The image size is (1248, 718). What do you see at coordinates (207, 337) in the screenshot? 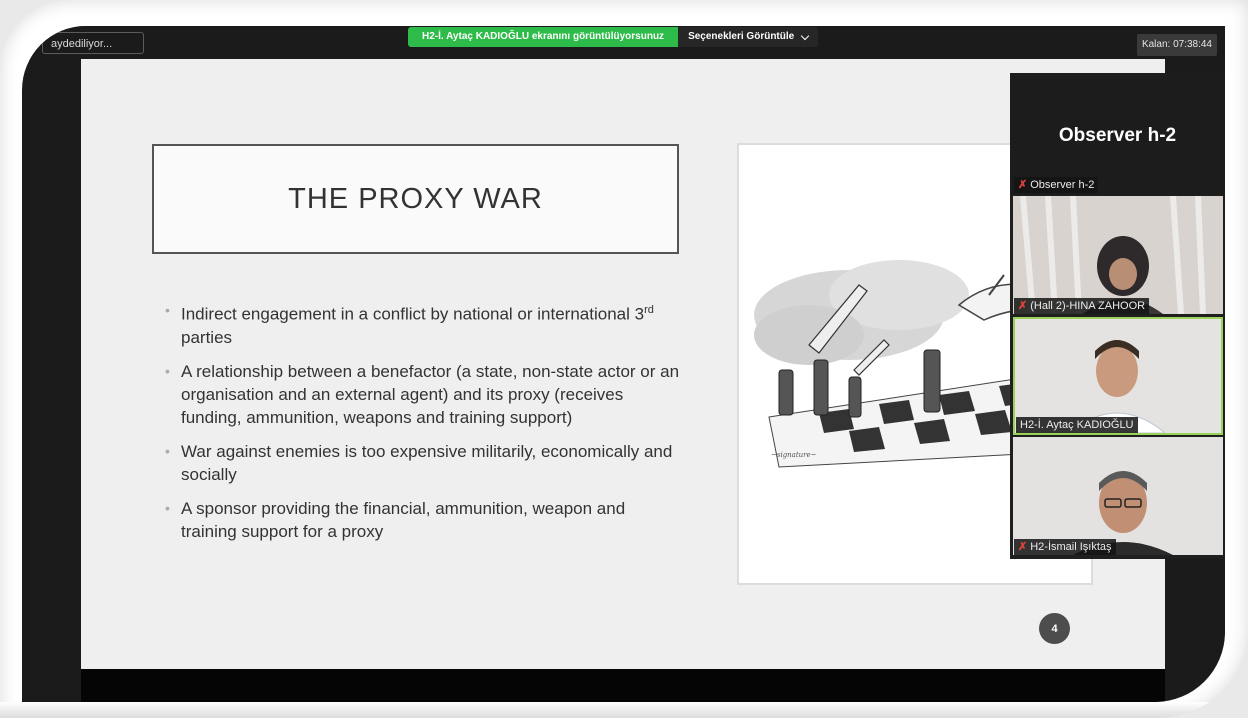
I see `bullet-text-tail: parties` at bounding box center [207, 337].